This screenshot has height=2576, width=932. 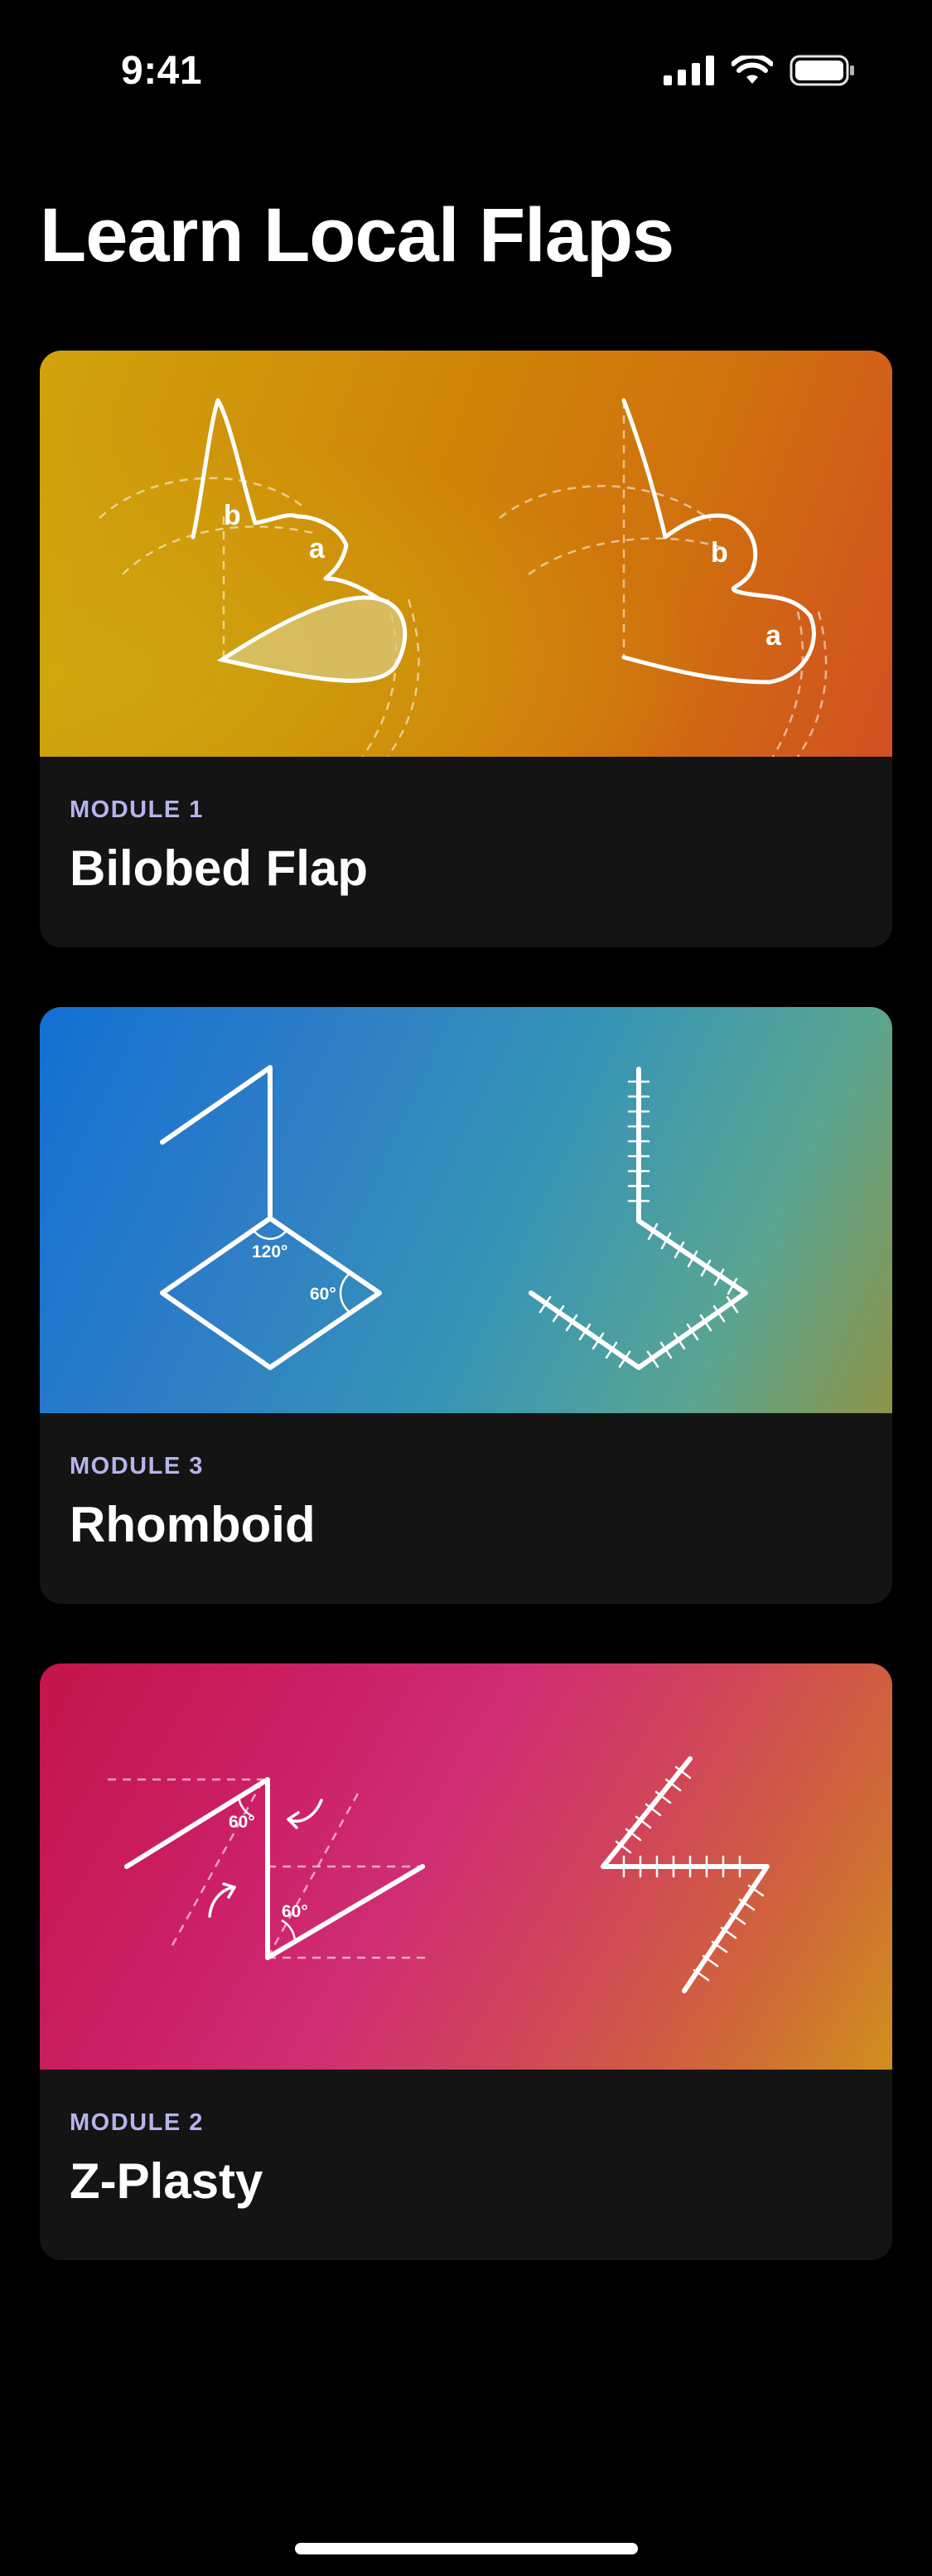 I want to click on module-info: MODULE 1 Bilobed Flap, so click(x=466, y=852).